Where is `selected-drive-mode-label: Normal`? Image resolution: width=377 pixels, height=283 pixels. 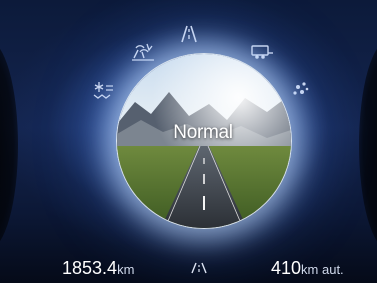 selected-drive-mode-label: Normal is located at coordinates (203, 132).